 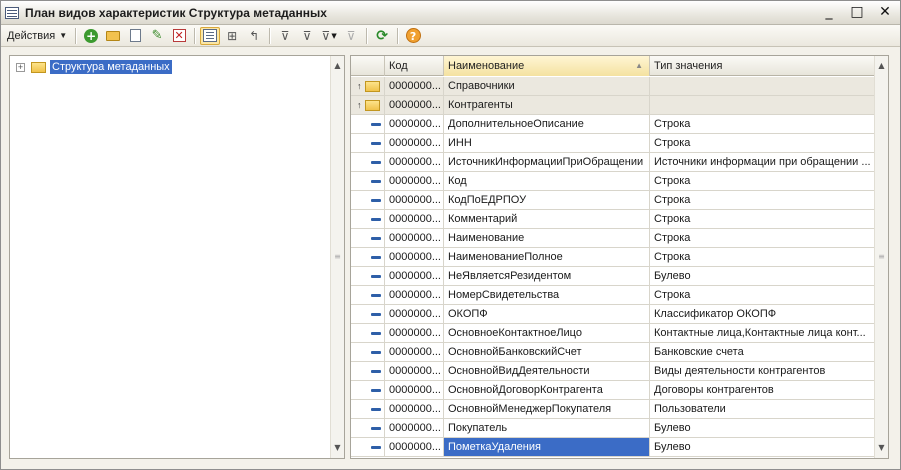 I want to click on row-name: НомерСвидетельства, so click(x=547, y=295).